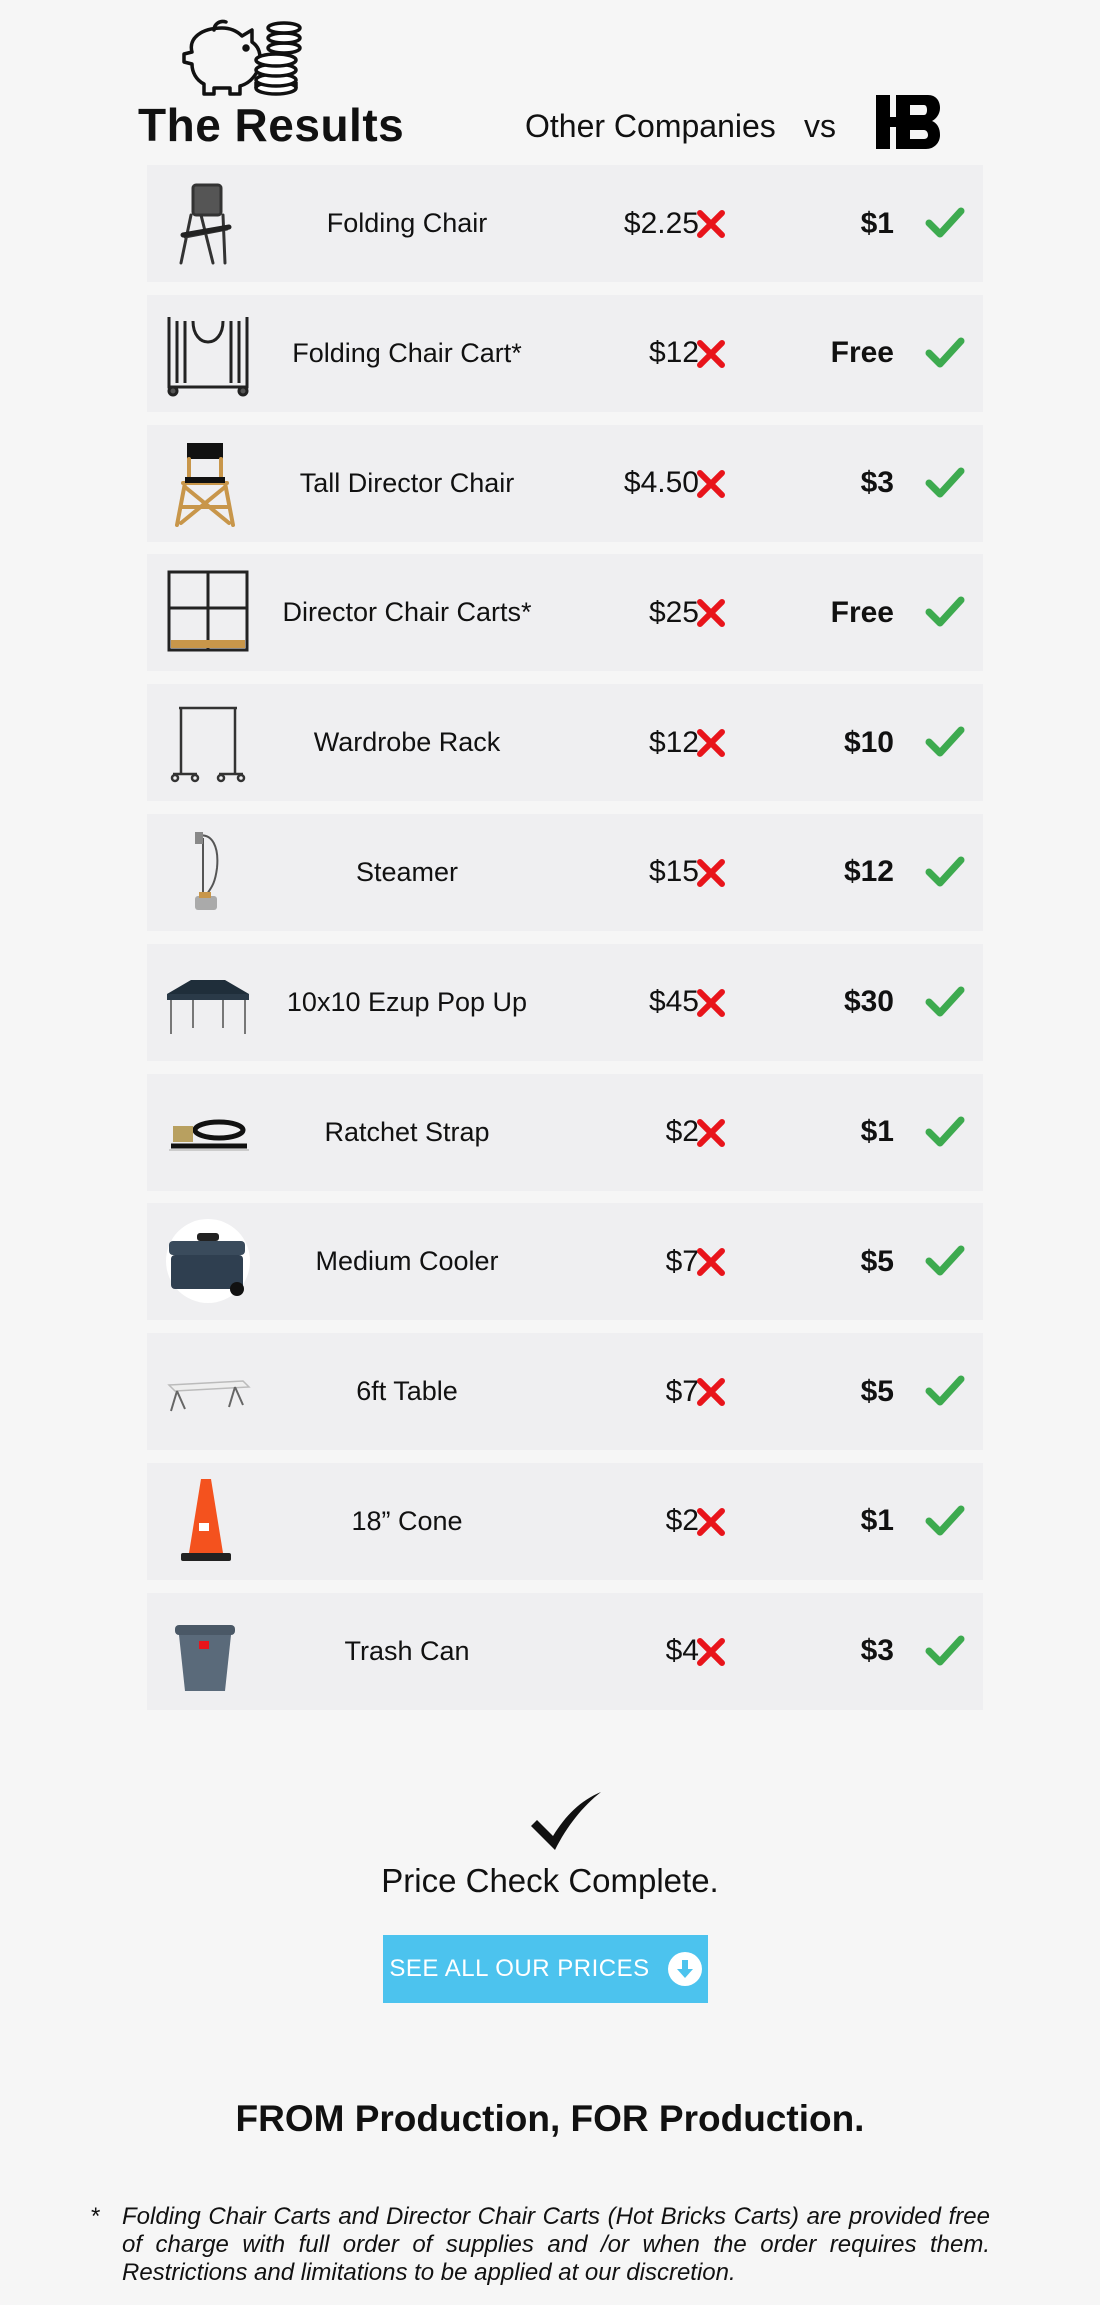 This screenshot has height=2305, width=1100. I want to click on vs-label: vs, so click(820, 126).